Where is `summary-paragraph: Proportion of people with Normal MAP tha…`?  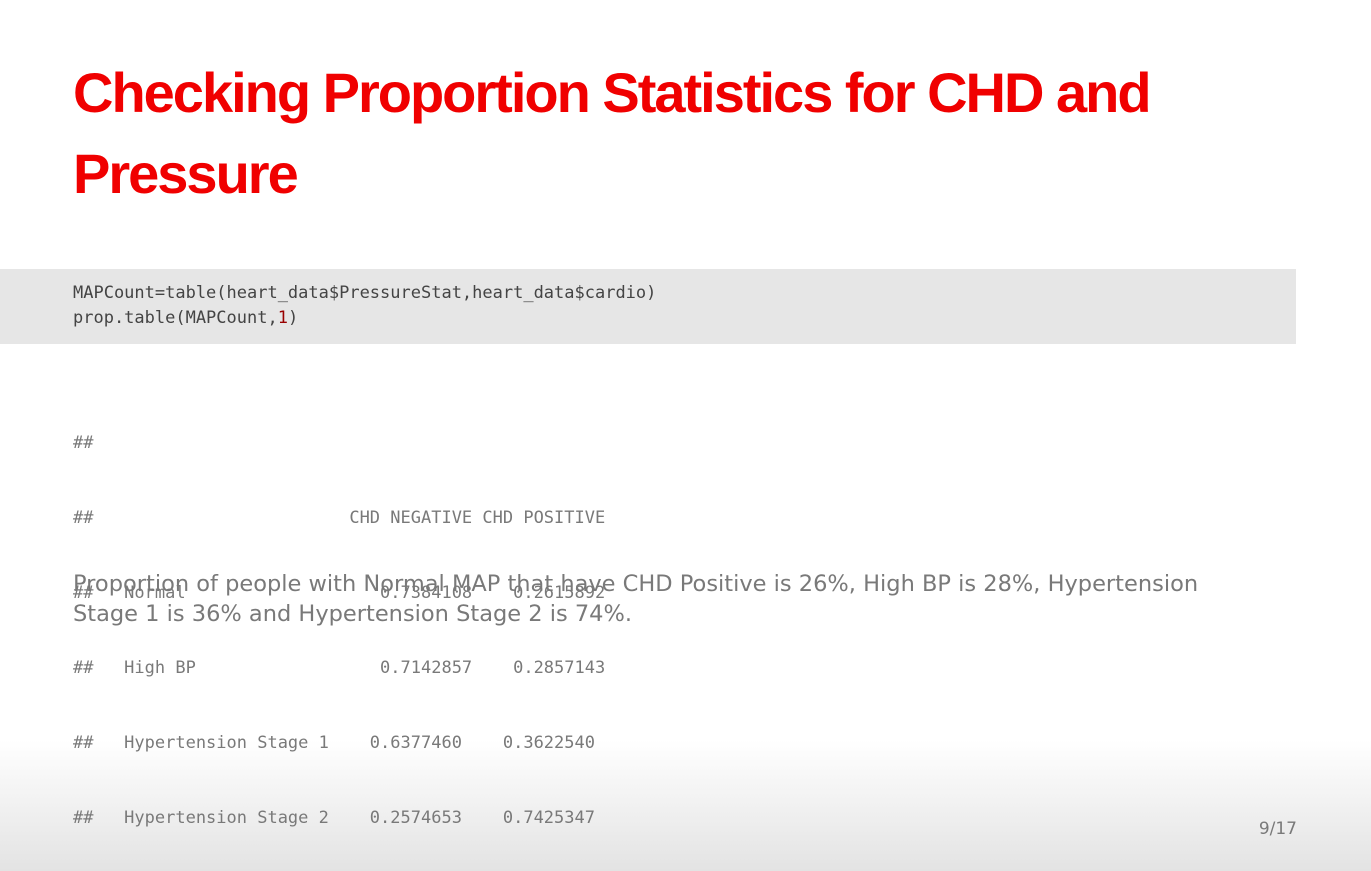 summary-paragraph: Proportion of people with Normal MAP tha… is located at coordinates (636, 599).